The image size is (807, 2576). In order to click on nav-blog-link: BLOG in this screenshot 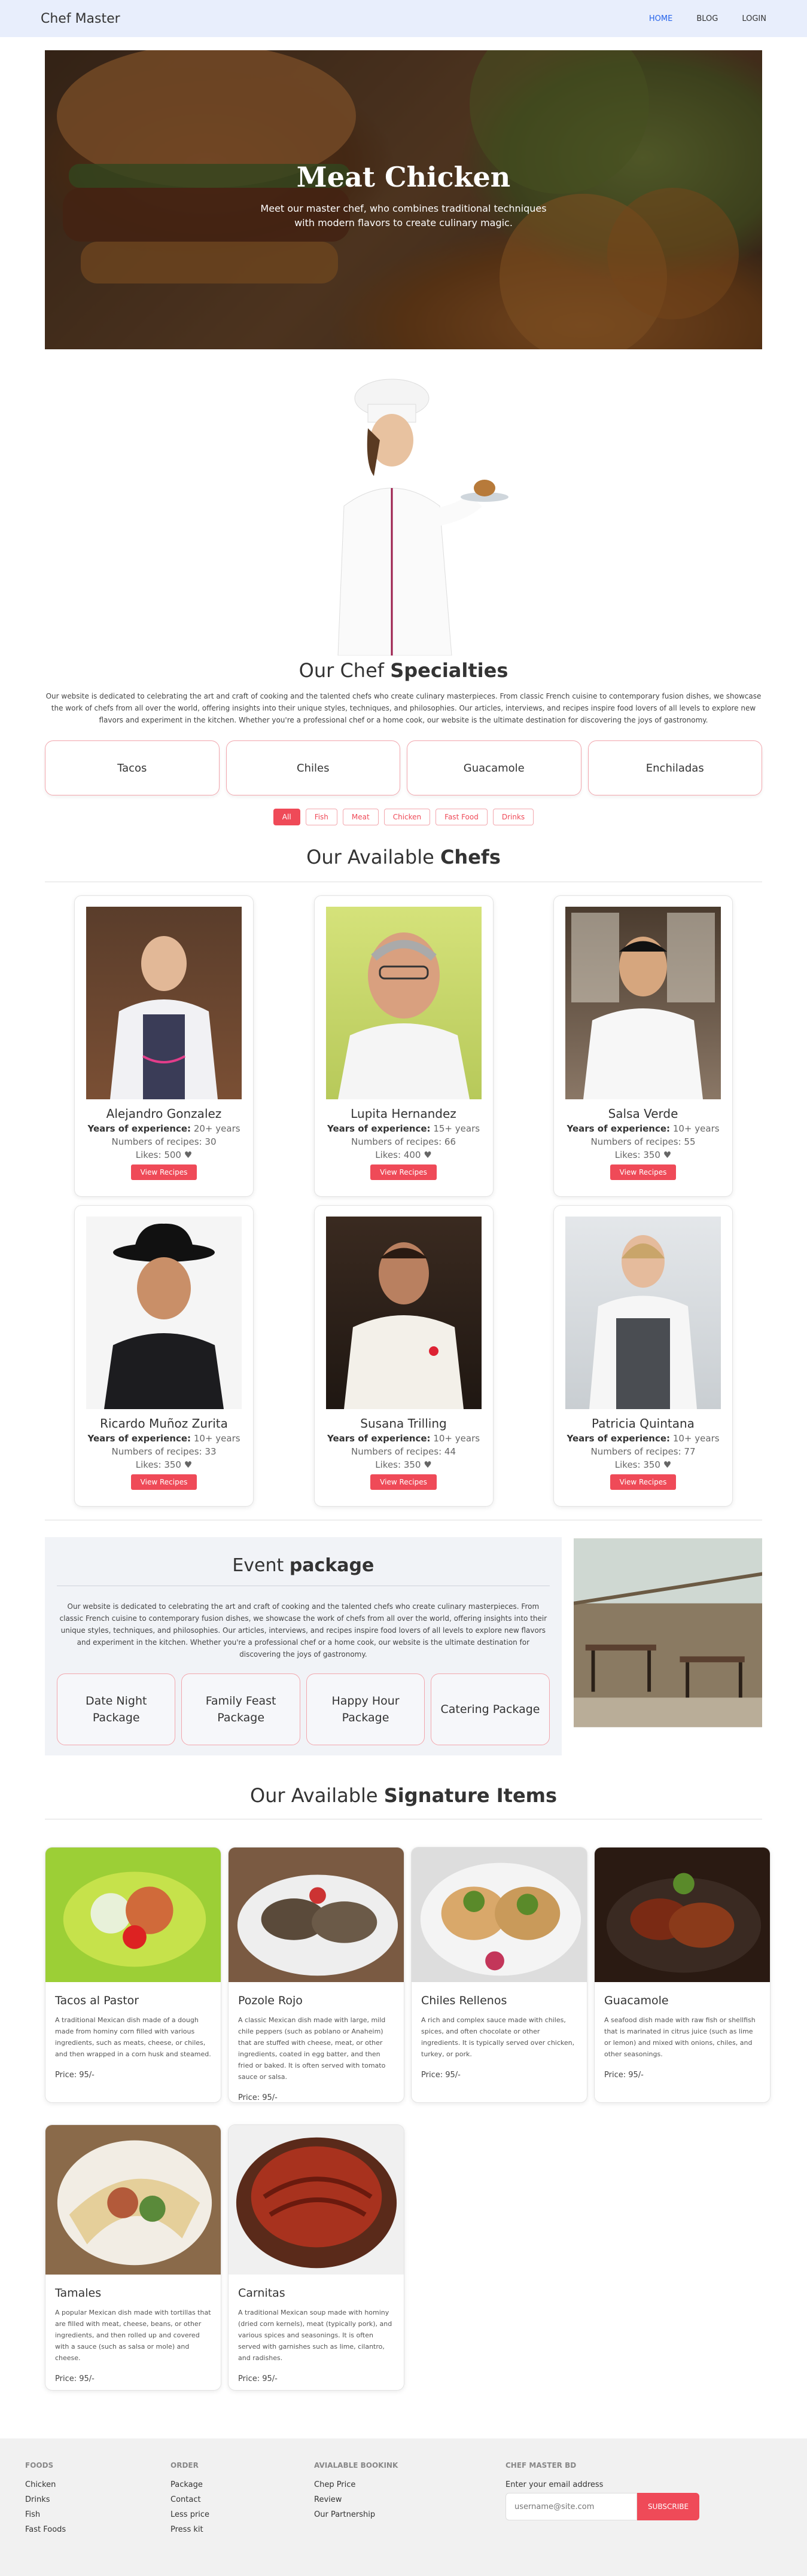, I will do `click(707, 18)`.